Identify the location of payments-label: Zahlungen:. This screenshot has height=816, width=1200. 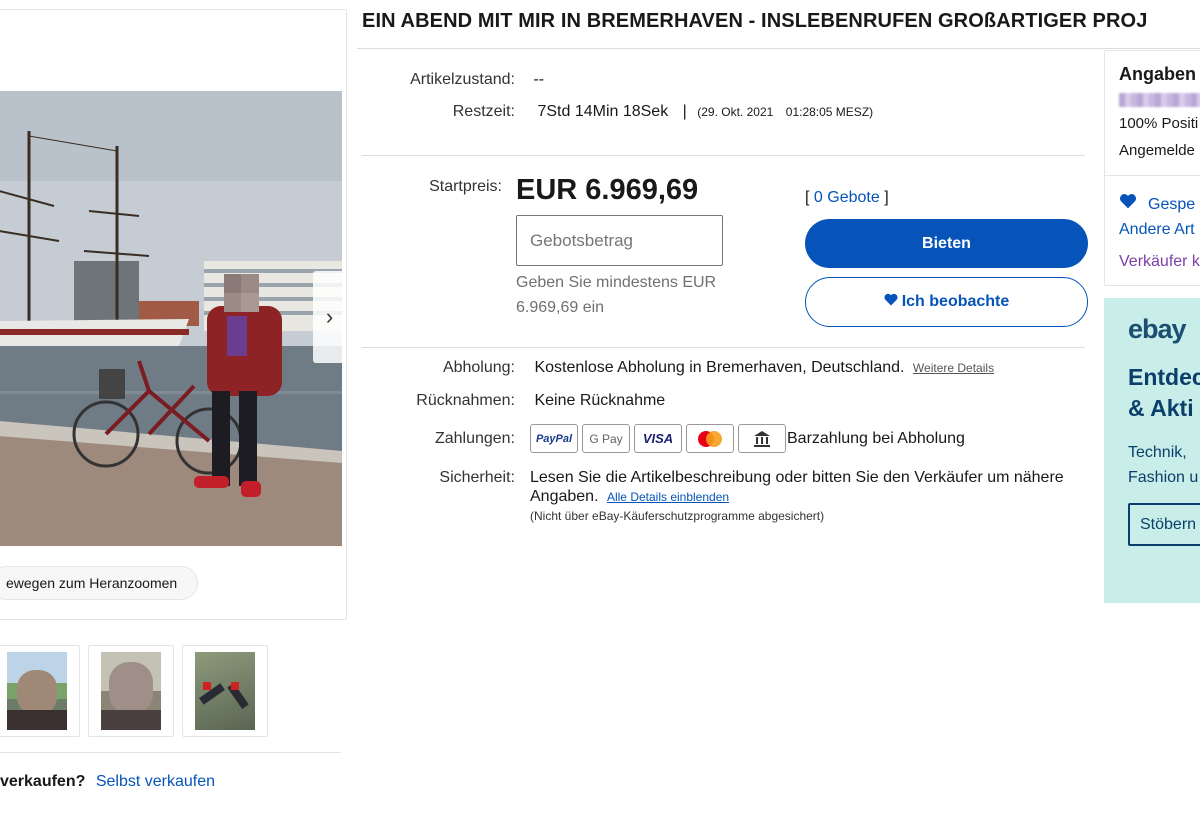
(474, 438).